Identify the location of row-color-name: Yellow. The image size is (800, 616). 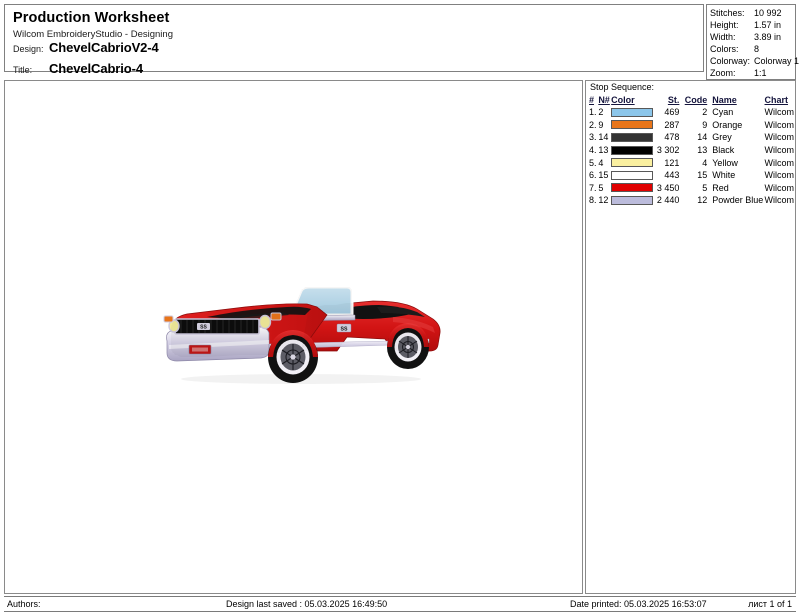
(725, 162).